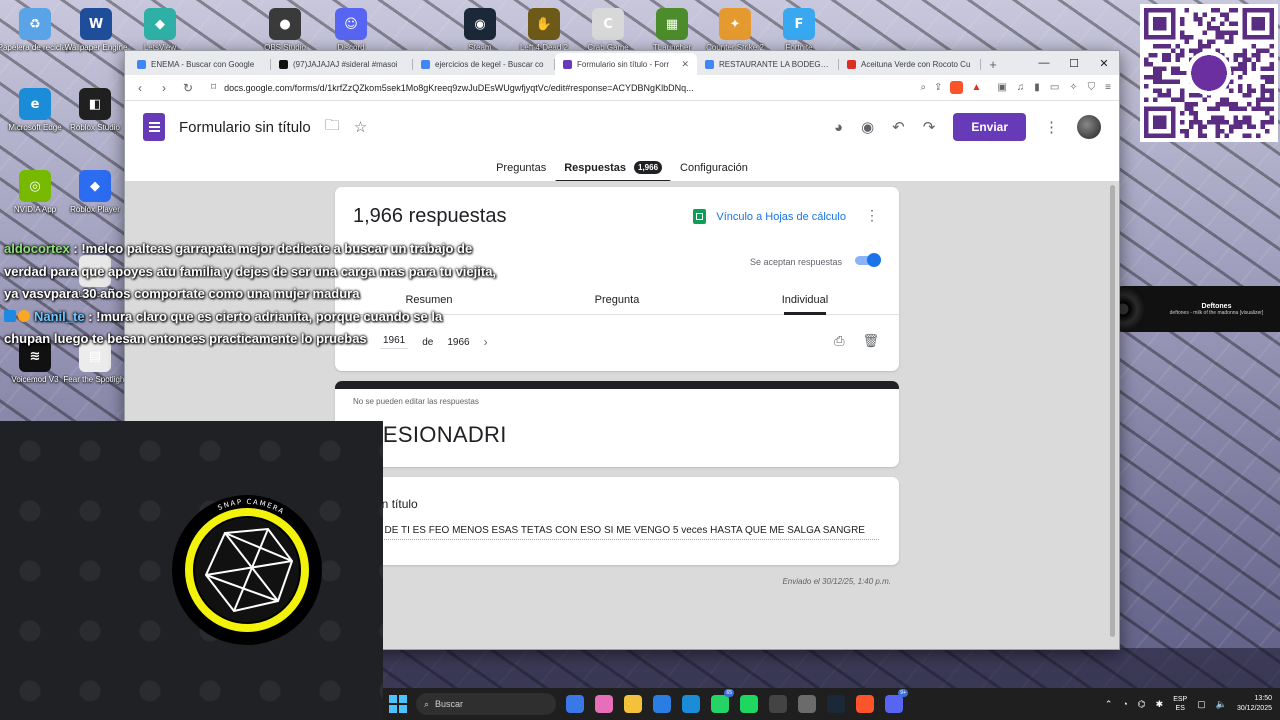 This screenshot has width=1280, height=720. Describe the element at coordinates (164, 88) in the screenshot. I see `forward-icon: ›` at that location.